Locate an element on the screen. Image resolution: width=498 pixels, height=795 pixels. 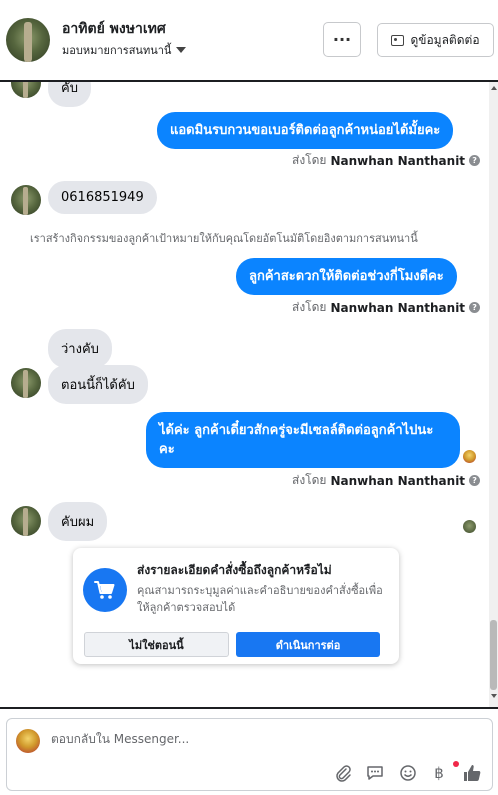
smiley-icon is located at coordinates (408, 773).